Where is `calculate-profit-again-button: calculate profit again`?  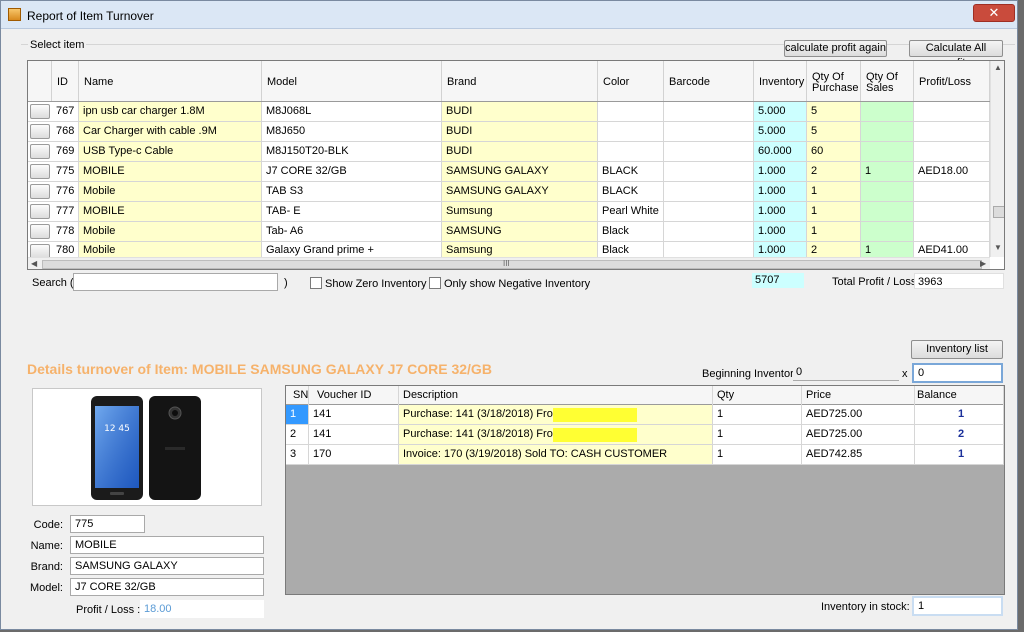
calculate-profit-again-button: calculate profit again is located at coordinates (835, 48).